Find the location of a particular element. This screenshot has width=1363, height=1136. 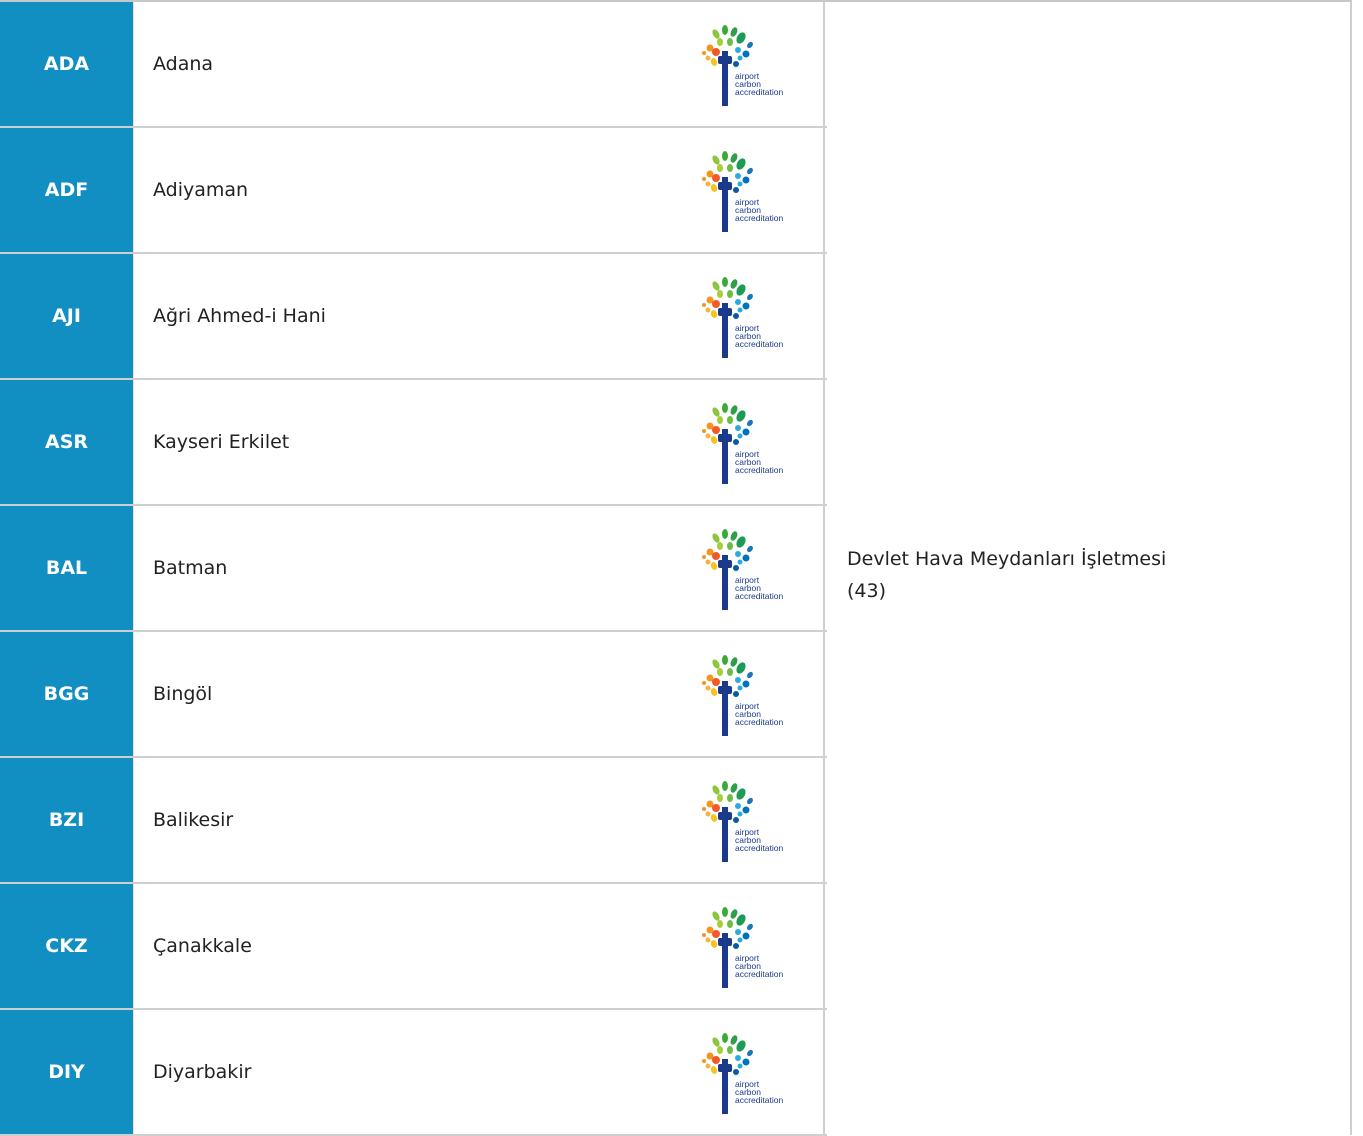

airport-name-cell: Diyarbakir airport carbon accreditation is located at coordinates (479, 1072).